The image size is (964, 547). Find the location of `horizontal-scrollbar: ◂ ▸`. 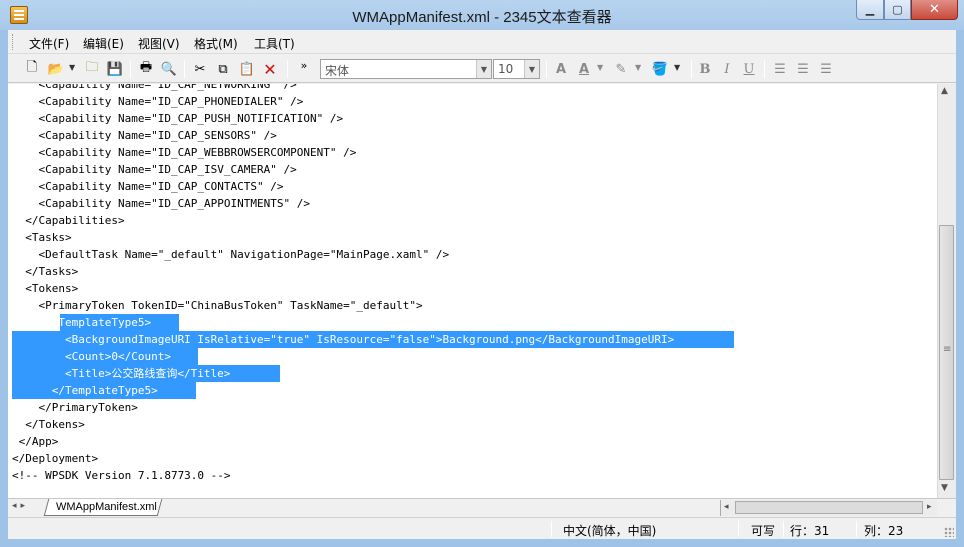

horizontal-scrollbar: ◂ ▸ is located at coordinates (828, 508).